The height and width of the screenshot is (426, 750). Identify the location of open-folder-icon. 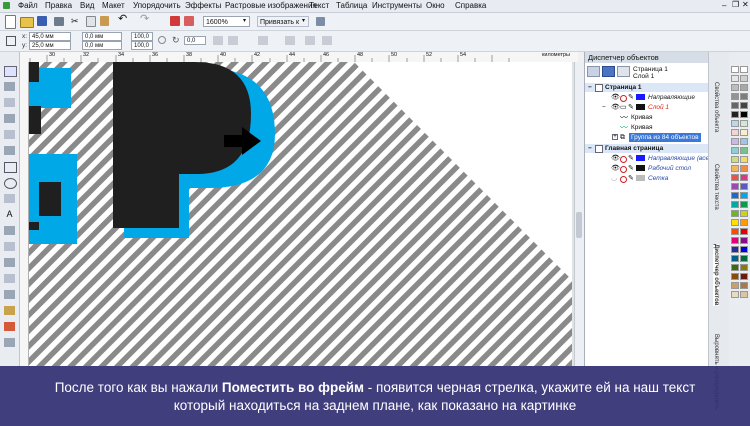
(27, 22).